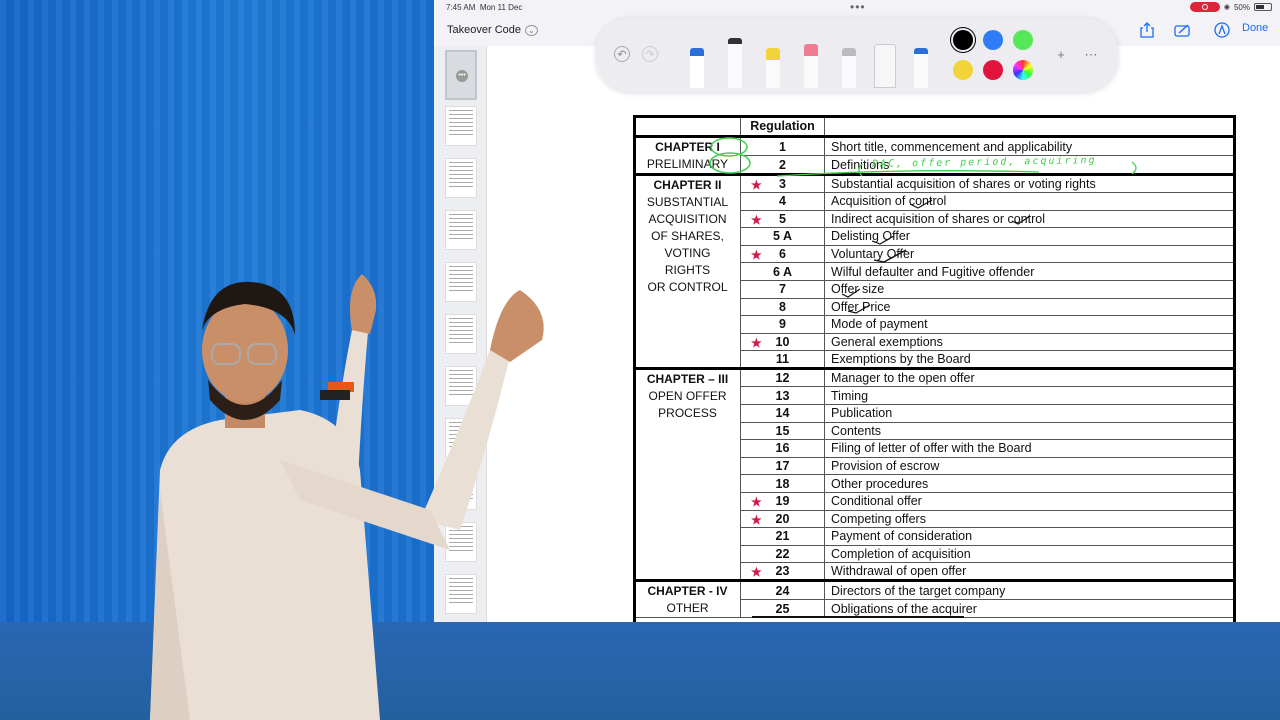  I want to click on regulation-number-cell: ★ 20, so click(782, 519).